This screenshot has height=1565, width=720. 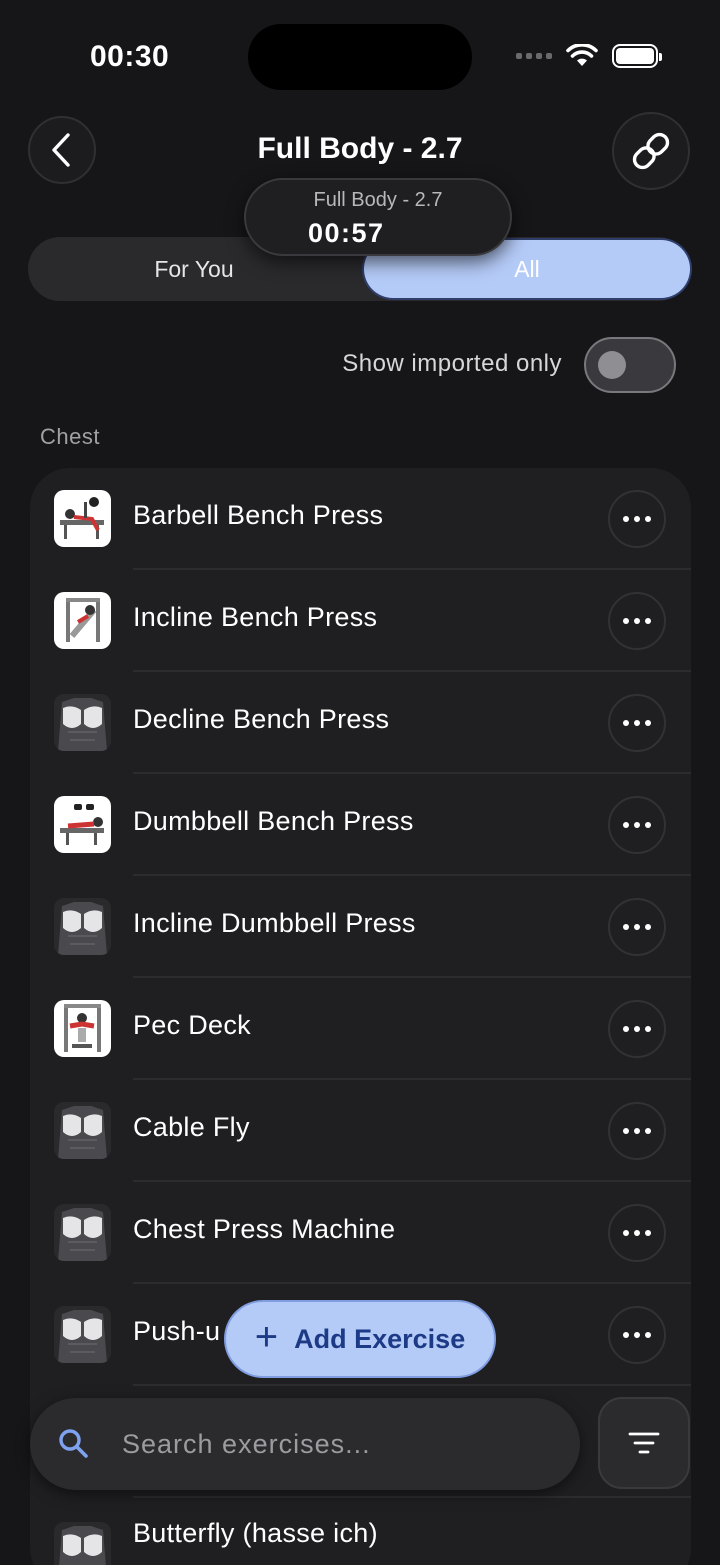 What do you see at coordinates (360, 1029) in the screenshot?
I see `list-item: Pec Deck` at bounding box center [360, 1029].